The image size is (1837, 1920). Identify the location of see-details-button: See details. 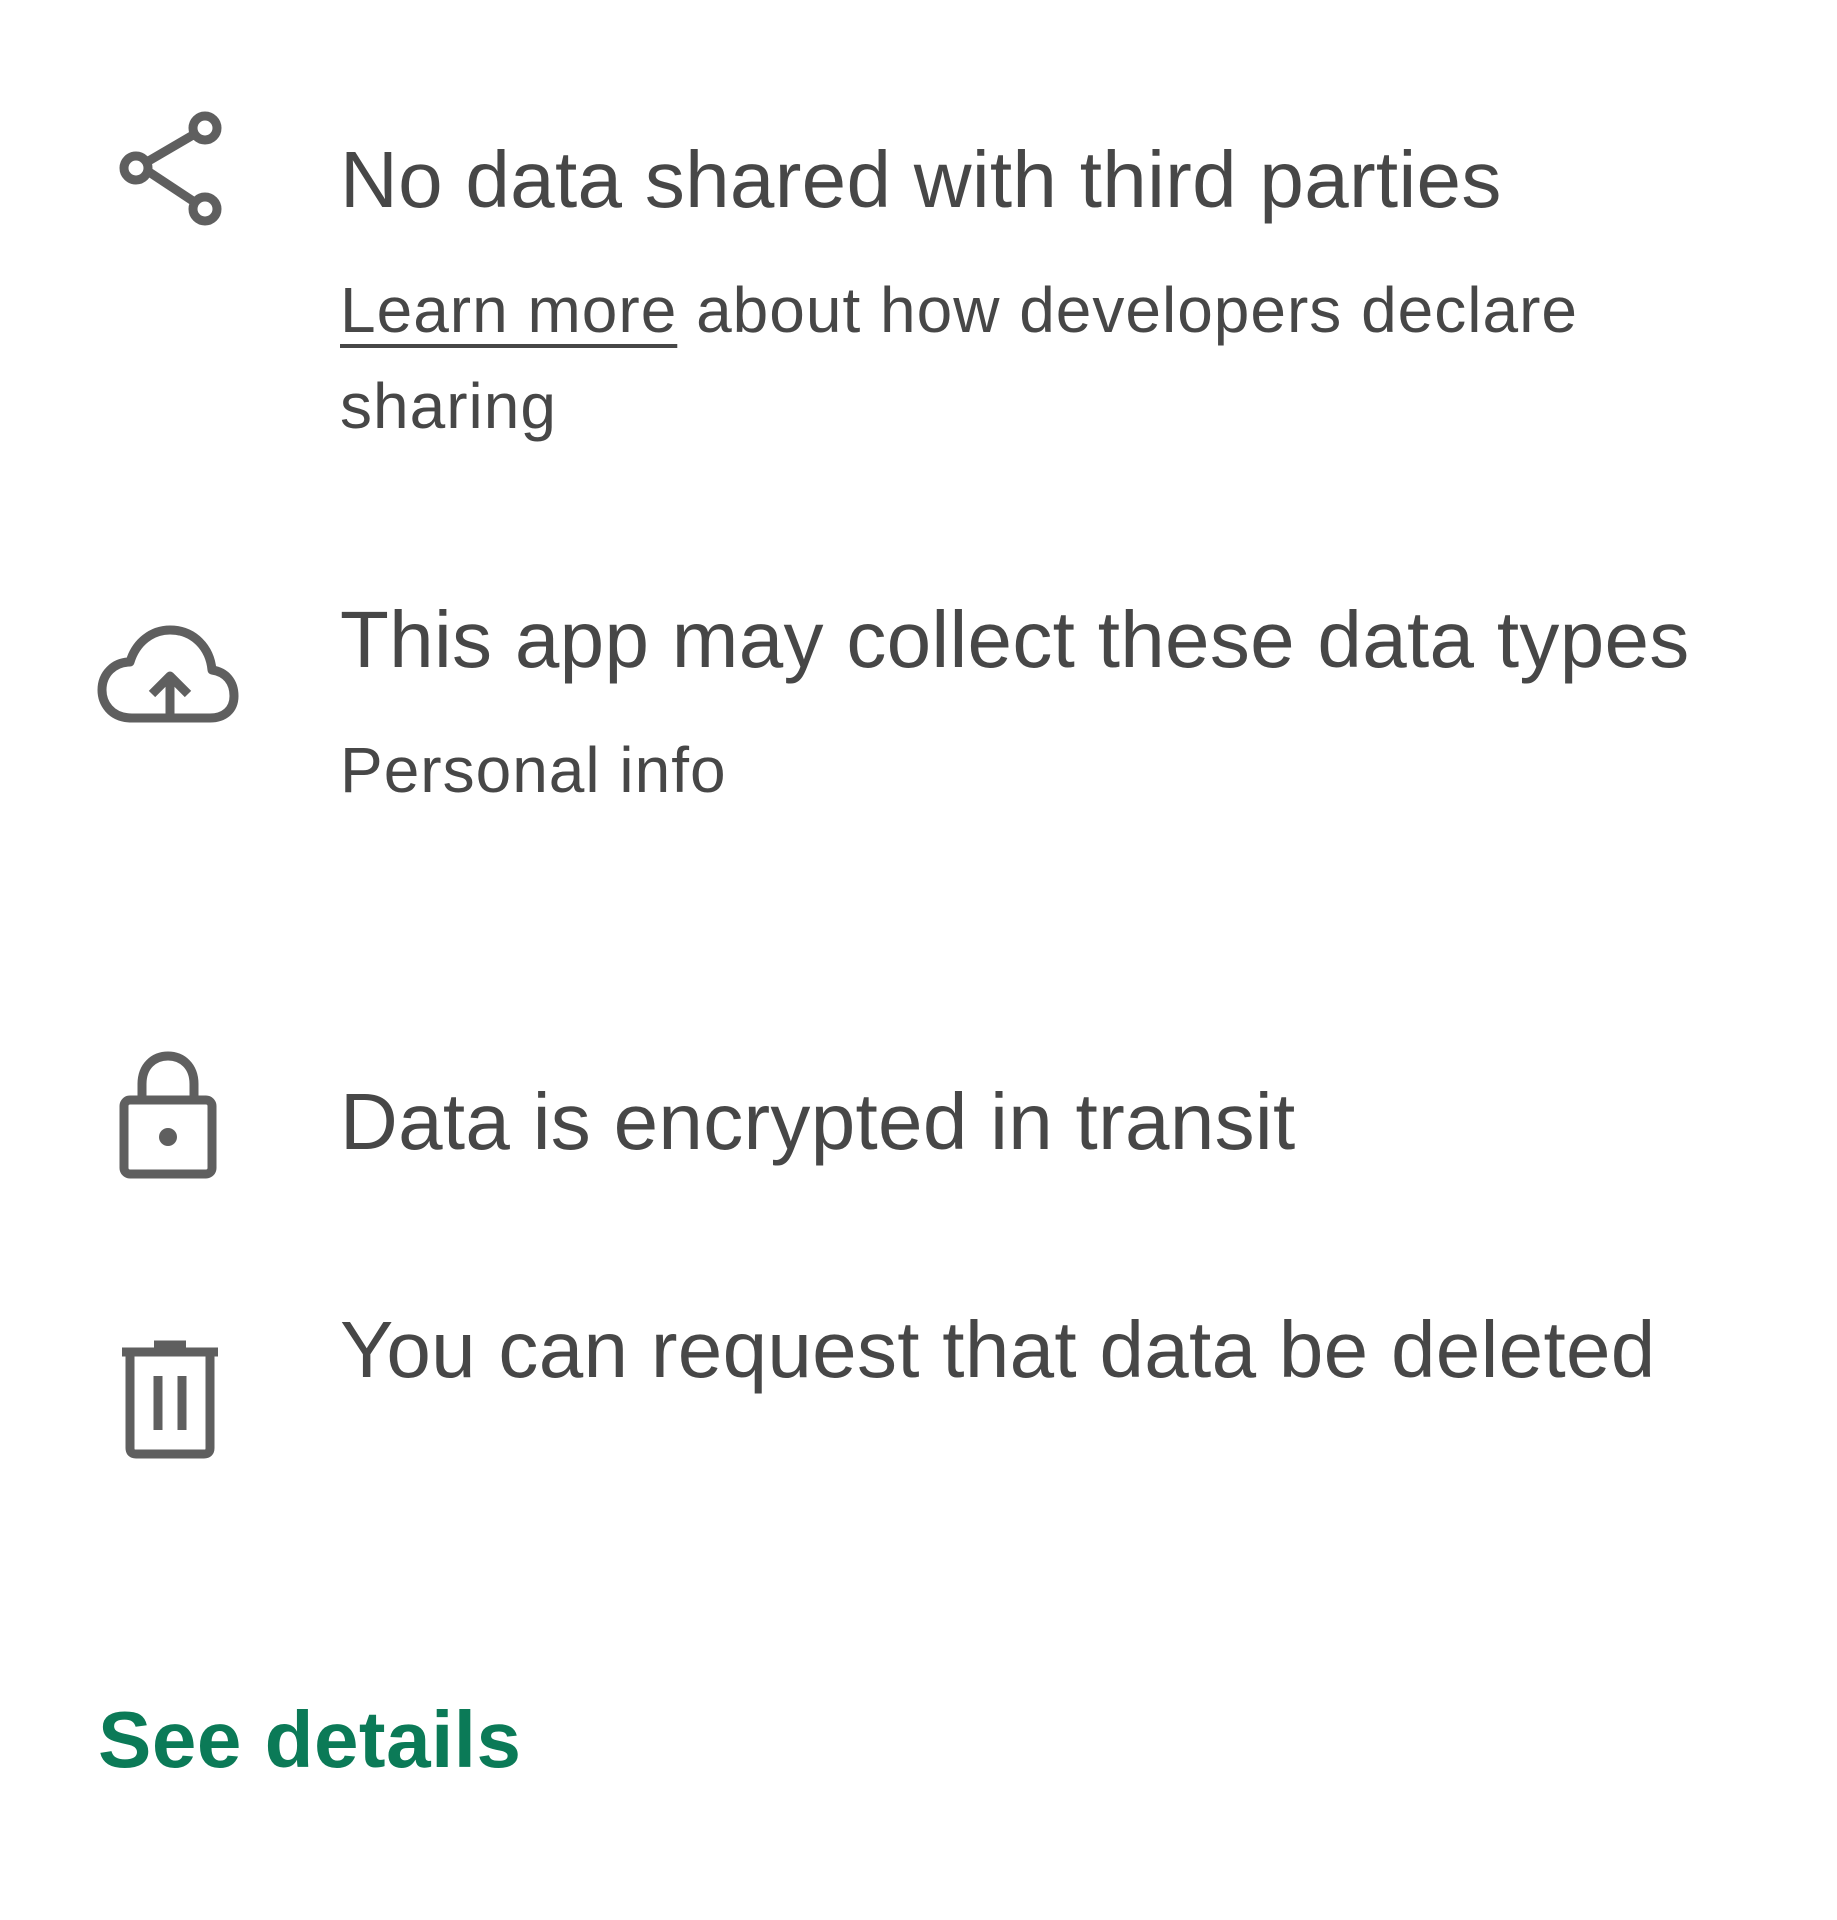
(310, 1740).